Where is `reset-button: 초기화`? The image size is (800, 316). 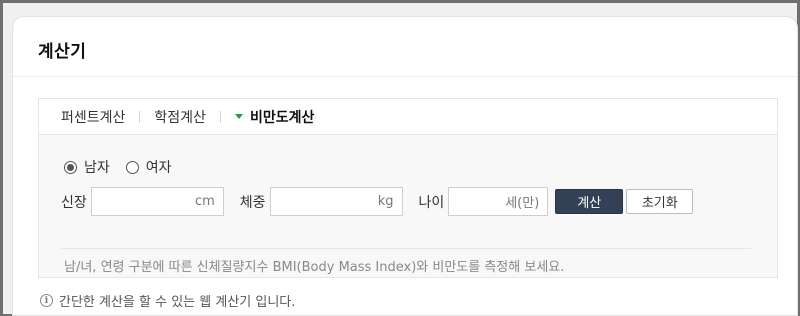
reset-button: 초기화 is located at coordinates (660, 201).